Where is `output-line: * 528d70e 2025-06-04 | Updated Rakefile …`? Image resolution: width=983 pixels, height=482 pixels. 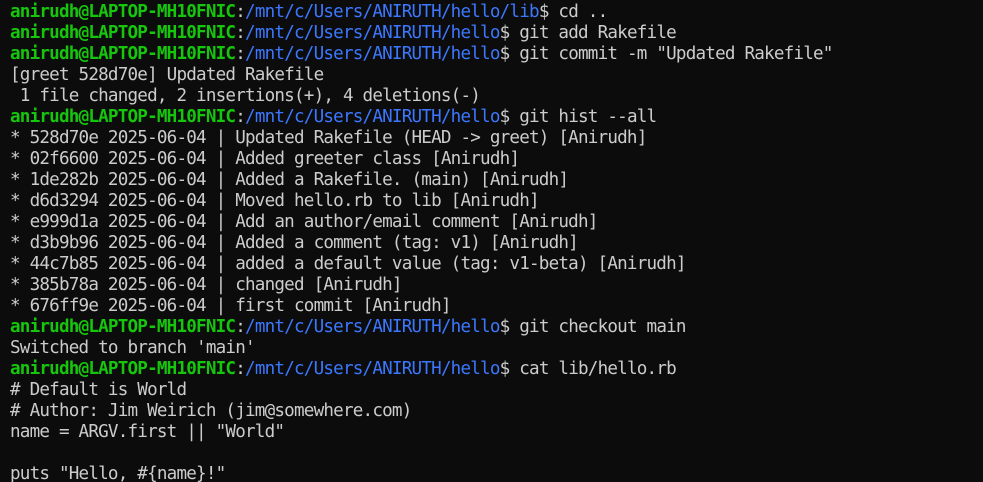 output-line: * 528d70e 2025-06-04 | Updated Rakefile … is located at coordinates (328, 138).